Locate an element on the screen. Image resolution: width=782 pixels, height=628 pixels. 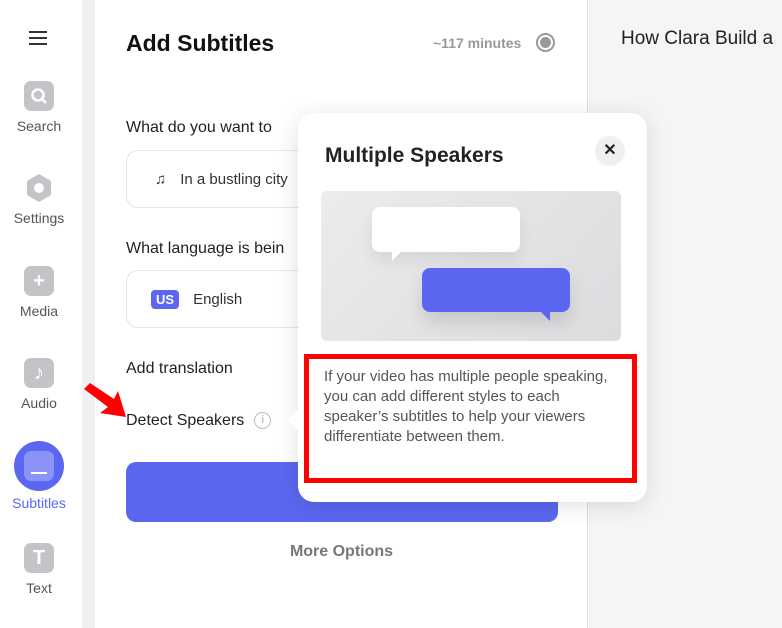
sidebar-item-label: Settings is located at coordinates (39, 218).